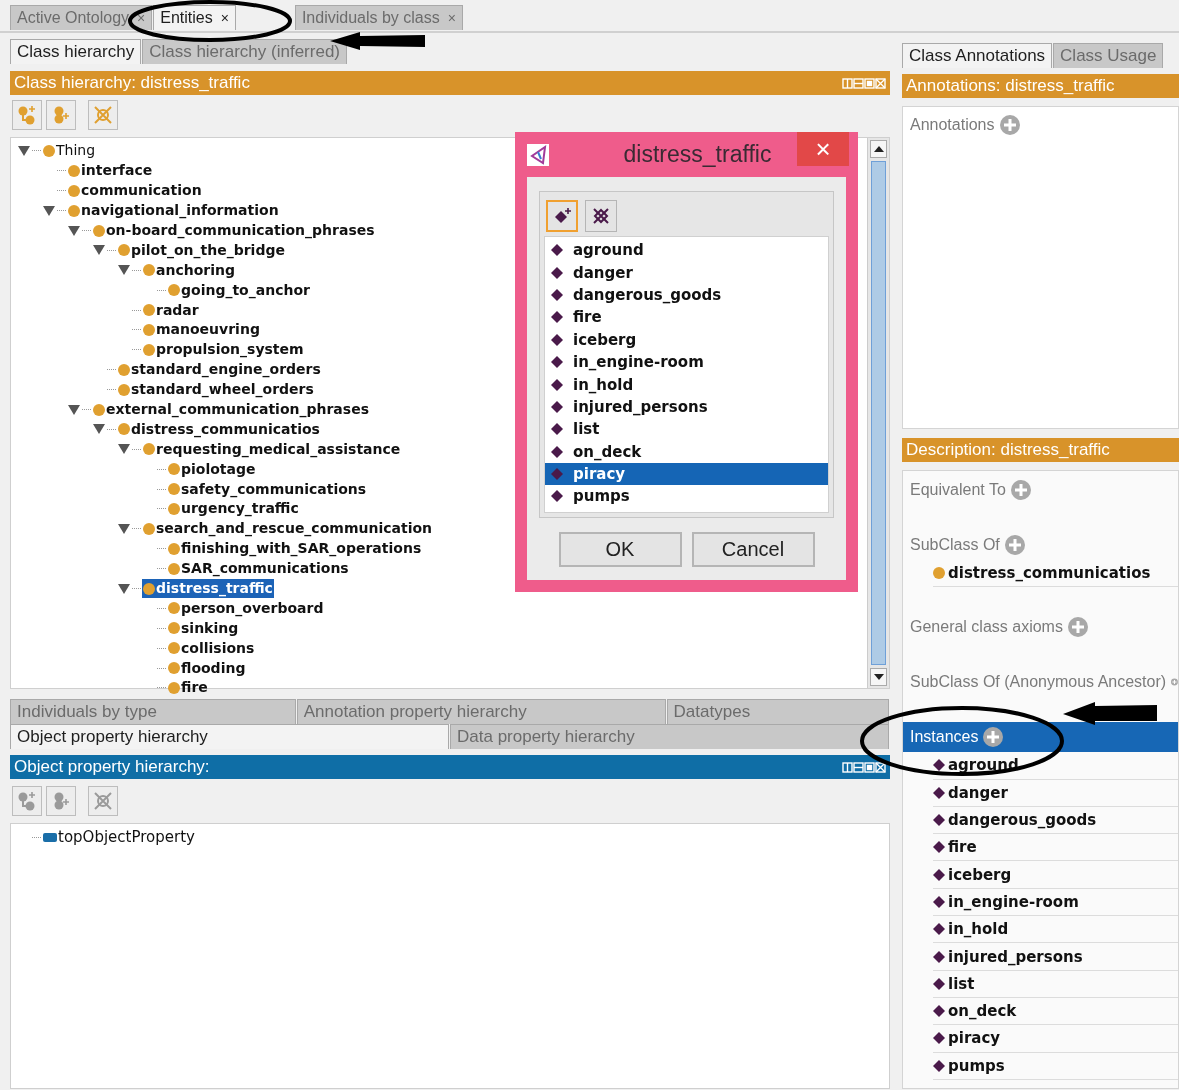  Describe the element at coordinates (961, 983) in the screenshot. I see `entity-name: list` at that location.